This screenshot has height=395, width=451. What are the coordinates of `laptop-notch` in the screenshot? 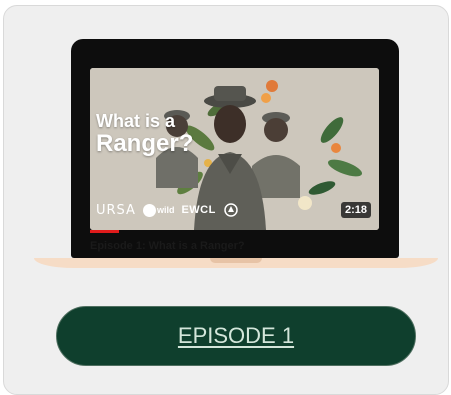 It's located at (236, 260).